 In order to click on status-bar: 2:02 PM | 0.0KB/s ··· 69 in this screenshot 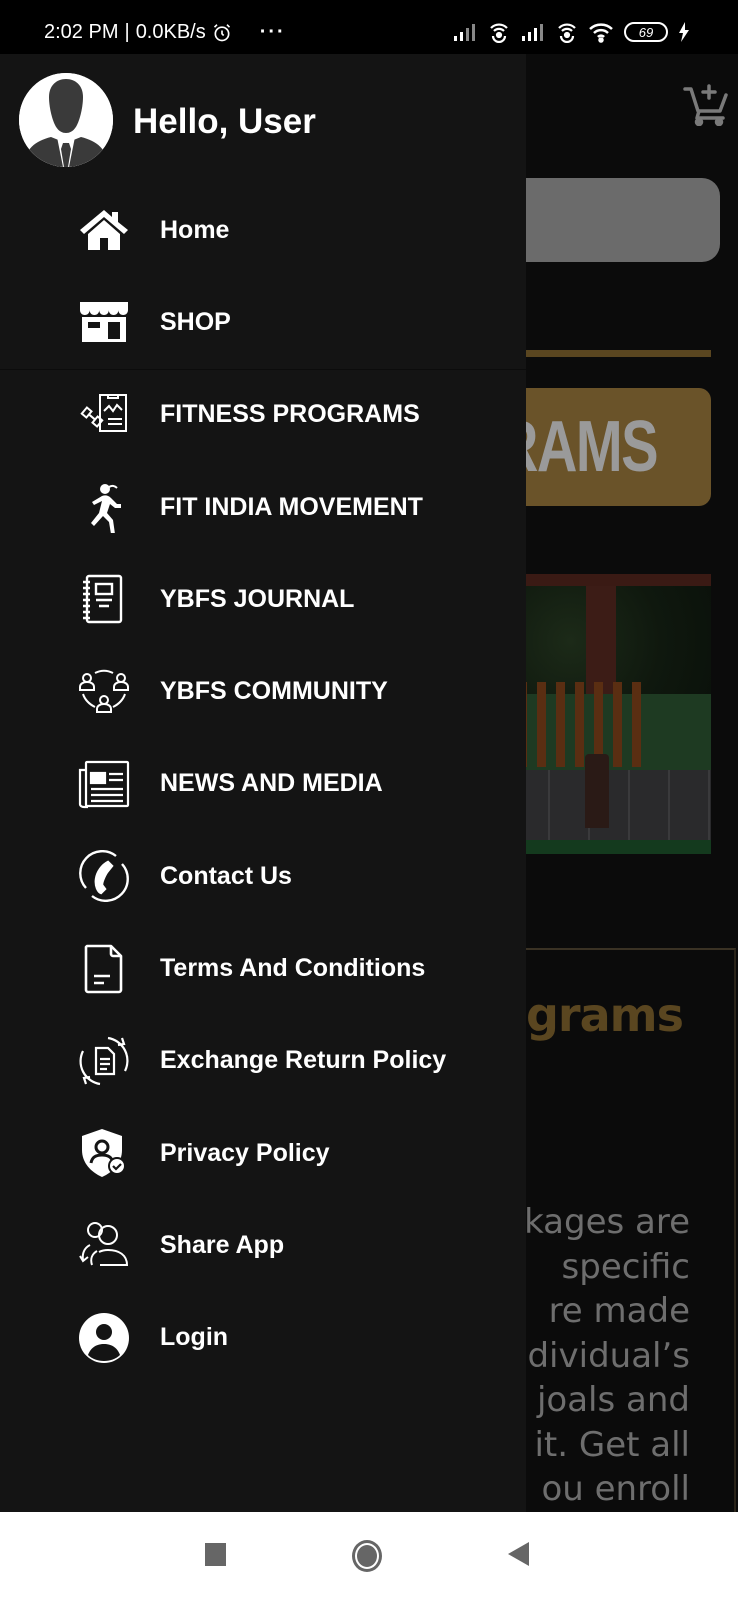, I will do `click(369, 27)`.